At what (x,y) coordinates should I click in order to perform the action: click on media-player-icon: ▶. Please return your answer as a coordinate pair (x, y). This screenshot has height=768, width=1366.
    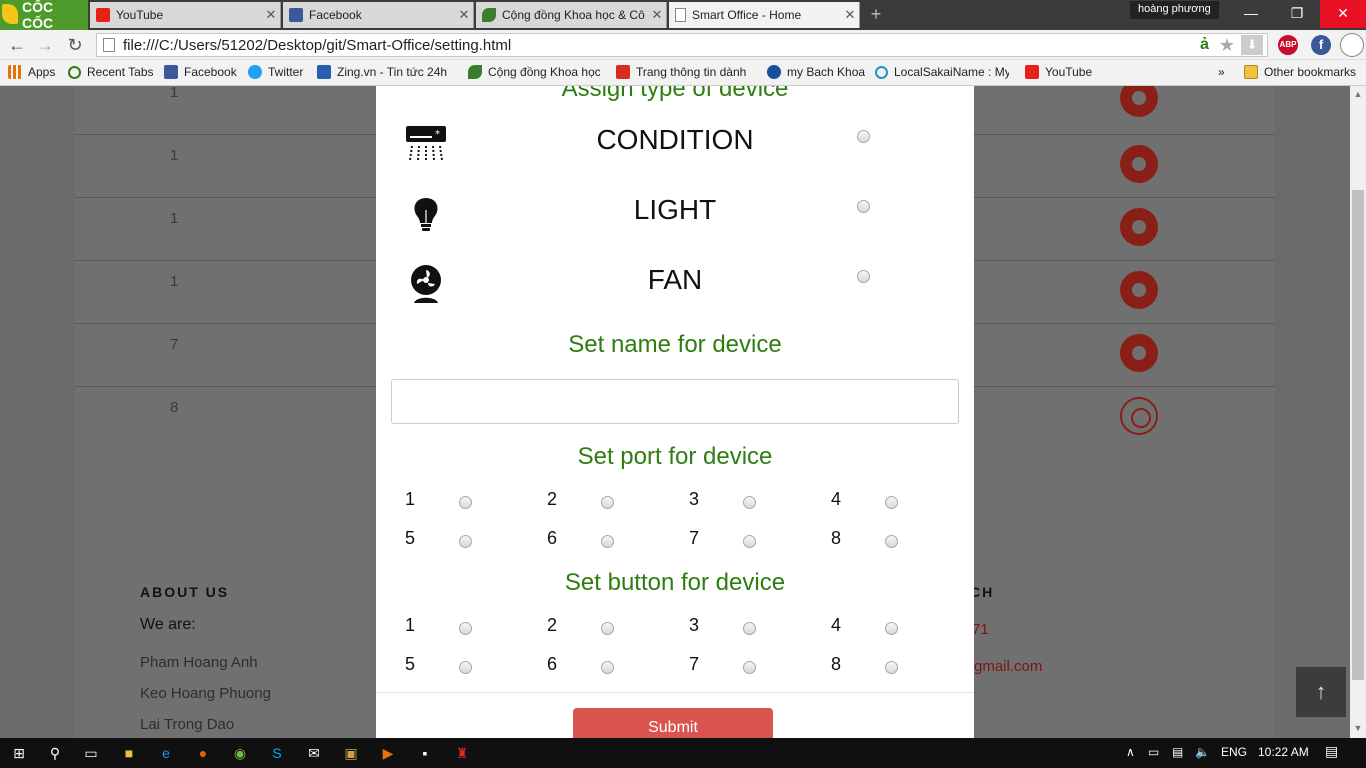
    Looking at the image, I should click on (388, 753).